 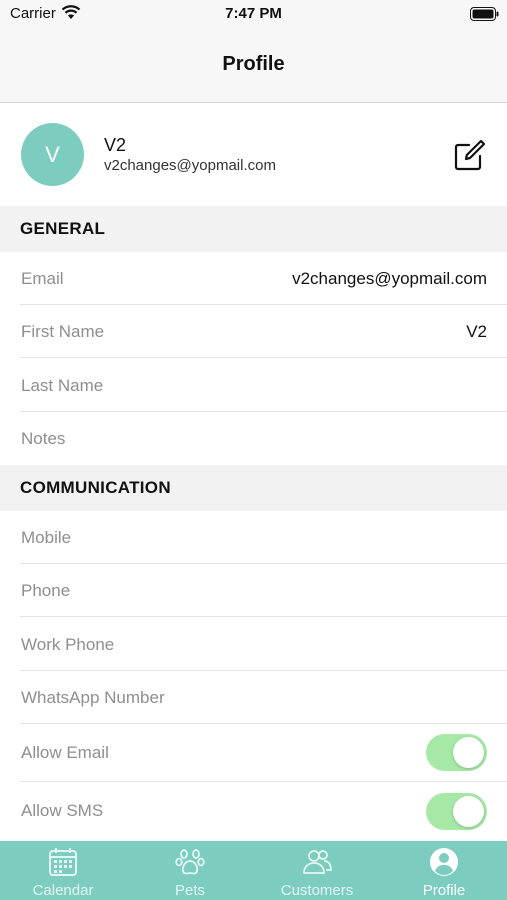 I want to click on profile-header: V V2 v2changes@yopmail.com, so click(x=253, y=155).